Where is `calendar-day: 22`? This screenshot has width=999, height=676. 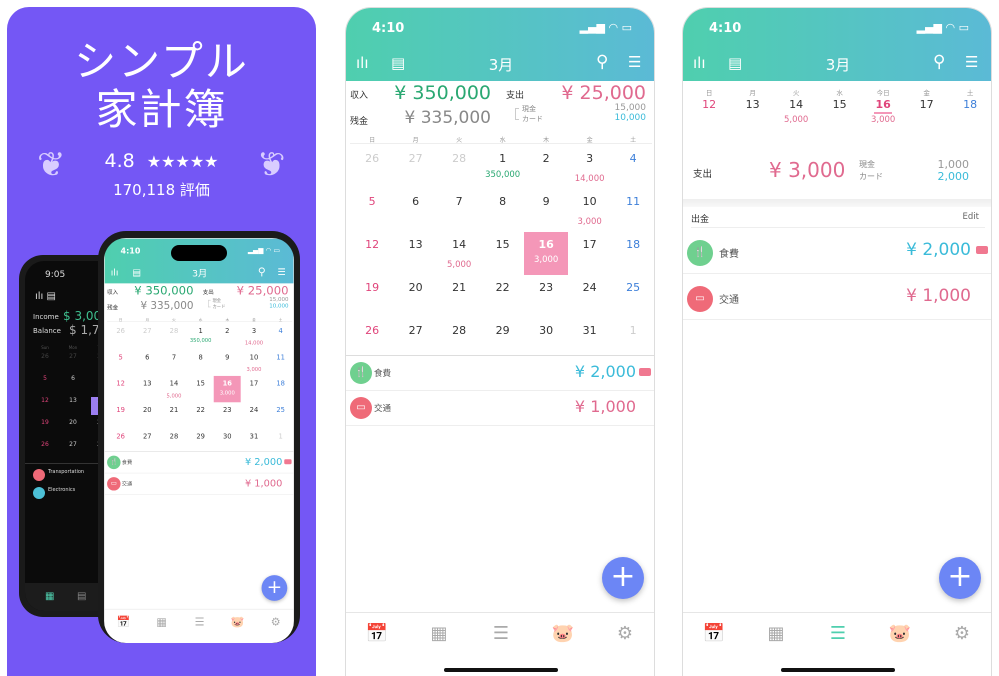
calendar-day: 22 is located at coordinates (503, 296).